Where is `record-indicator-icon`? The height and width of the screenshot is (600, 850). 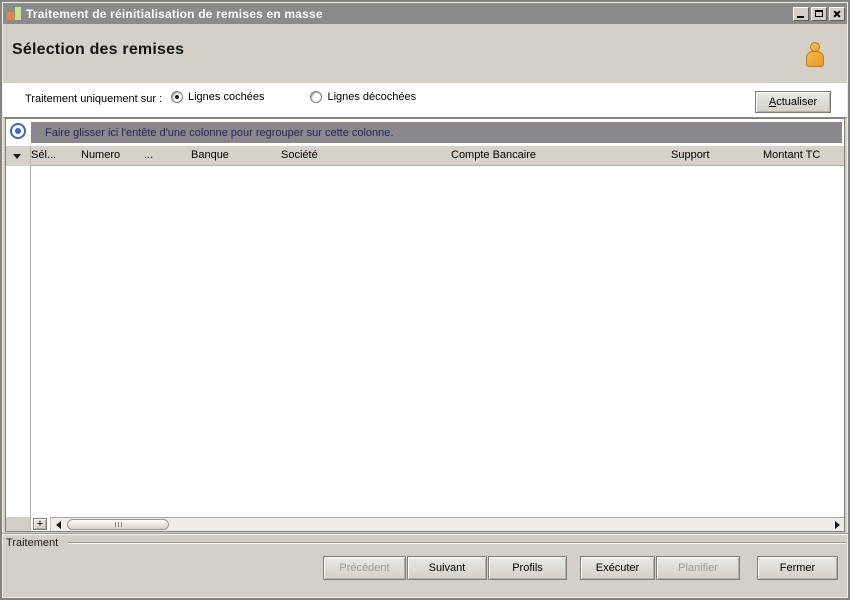
record-indicator-icon is located at coordinates (18, 131).